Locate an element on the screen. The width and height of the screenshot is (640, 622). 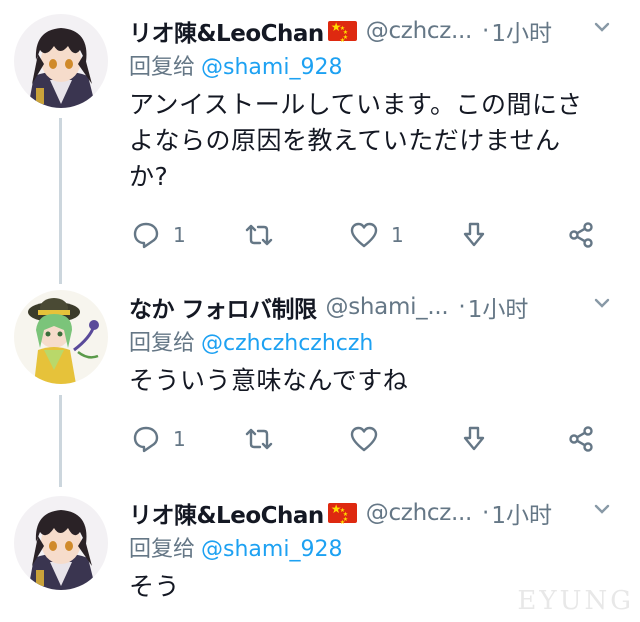
tweet-text-line: そういう意味なんですね is located at coordinates (269, 380).